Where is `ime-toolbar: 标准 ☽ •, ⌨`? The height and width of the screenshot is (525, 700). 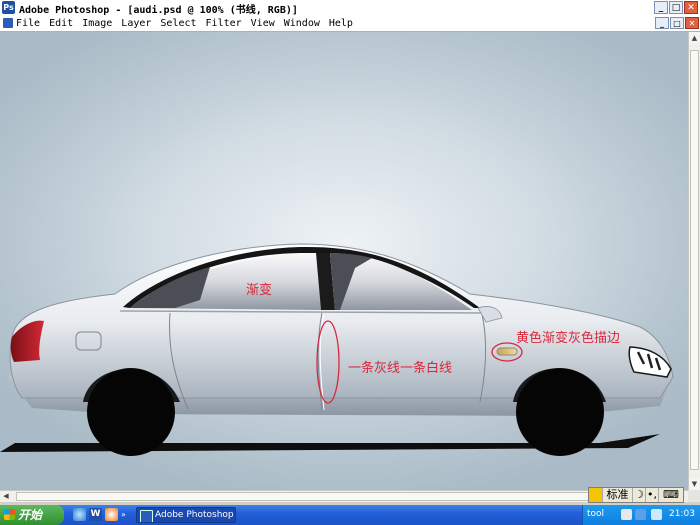 ime-toolbar: 标准 ☽ •, ⌨ is located at coordinates (636, 495).